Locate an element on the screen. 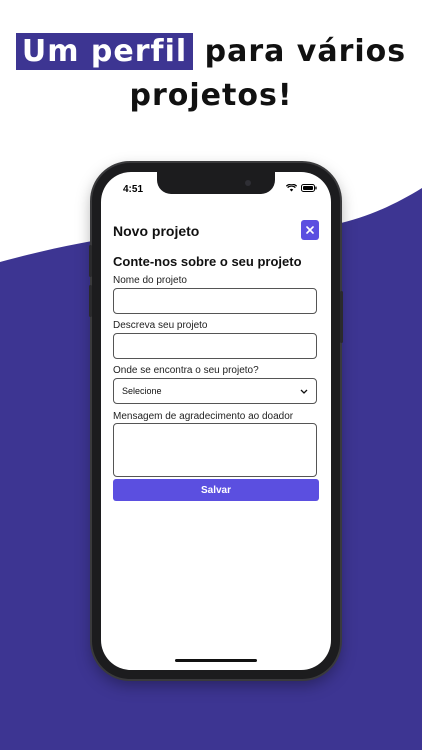 The height and width of the screenshot is (750, 422). modal-title: Novo projeto is located at coordinates (156, 231).